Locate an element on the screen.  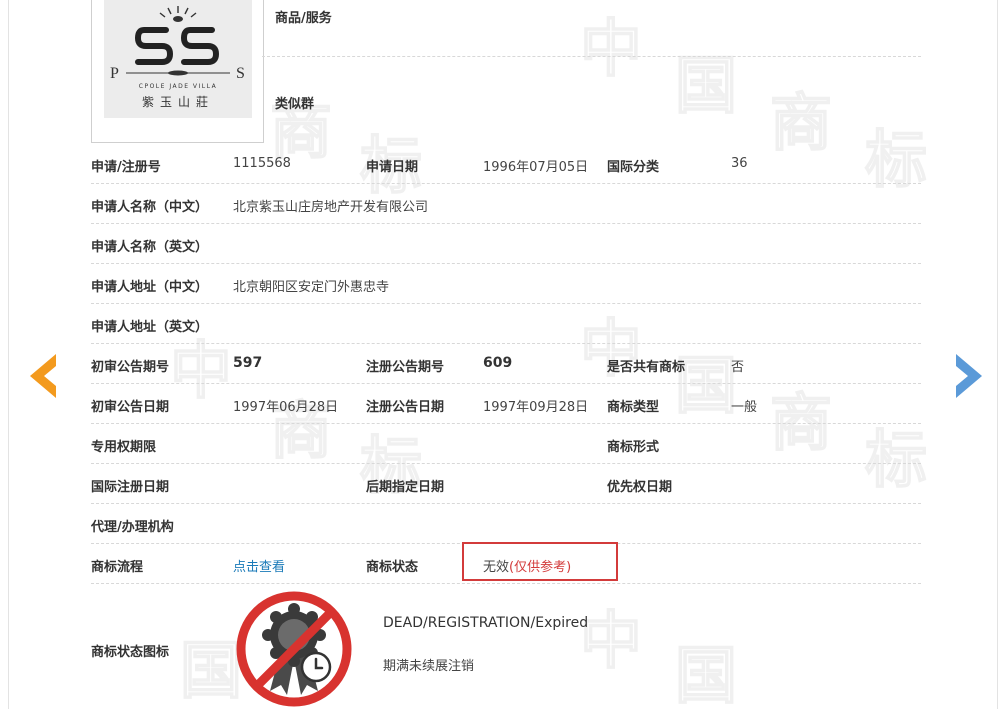
status-note: (仅供参考) is located at coordinates (540, 567).